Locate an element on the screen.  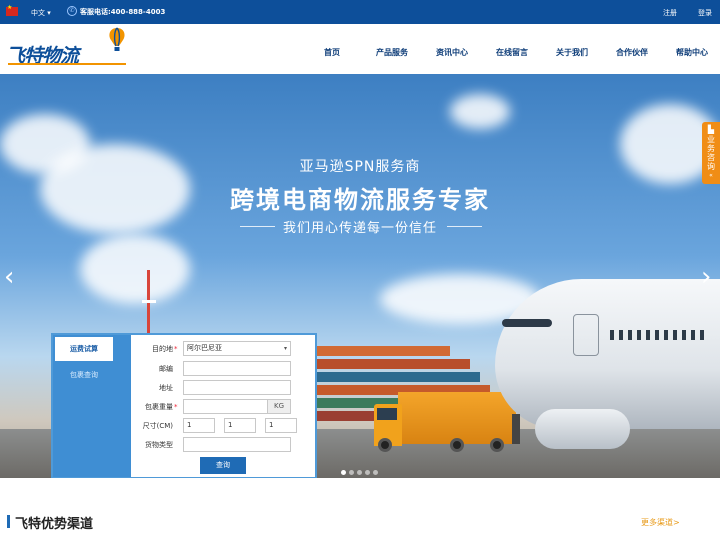
header: 飞特物流 首页 产品服务 资讯中心 在线留言 关于我们 合作伙伴 帮助中心 is located at coordinates (360, 49).